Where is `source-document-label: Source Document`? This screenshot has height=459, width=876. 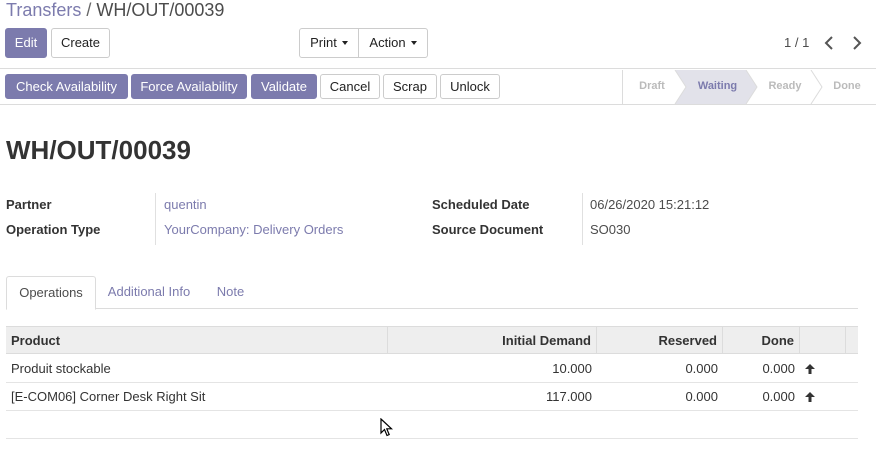 source-document-label: Source Document is located at coordinates (488, 229).